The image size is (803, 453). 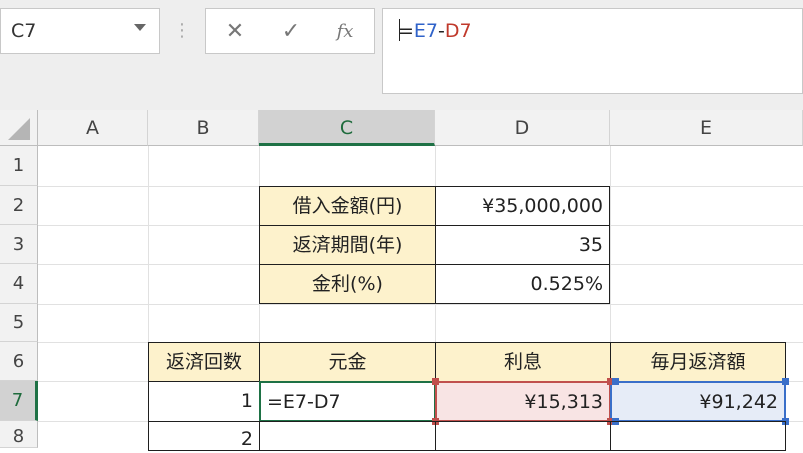 I want to click on cell-e6: 毎月返済額, so click(x=698, y=362).